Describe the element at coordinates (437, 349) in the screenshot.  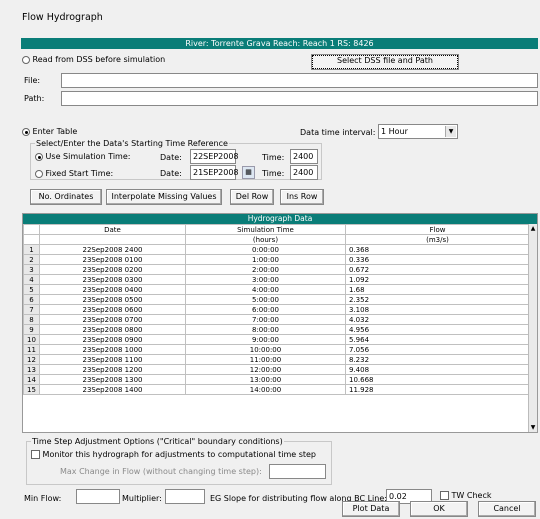
I see `flow-cell: 7.056` at that location.